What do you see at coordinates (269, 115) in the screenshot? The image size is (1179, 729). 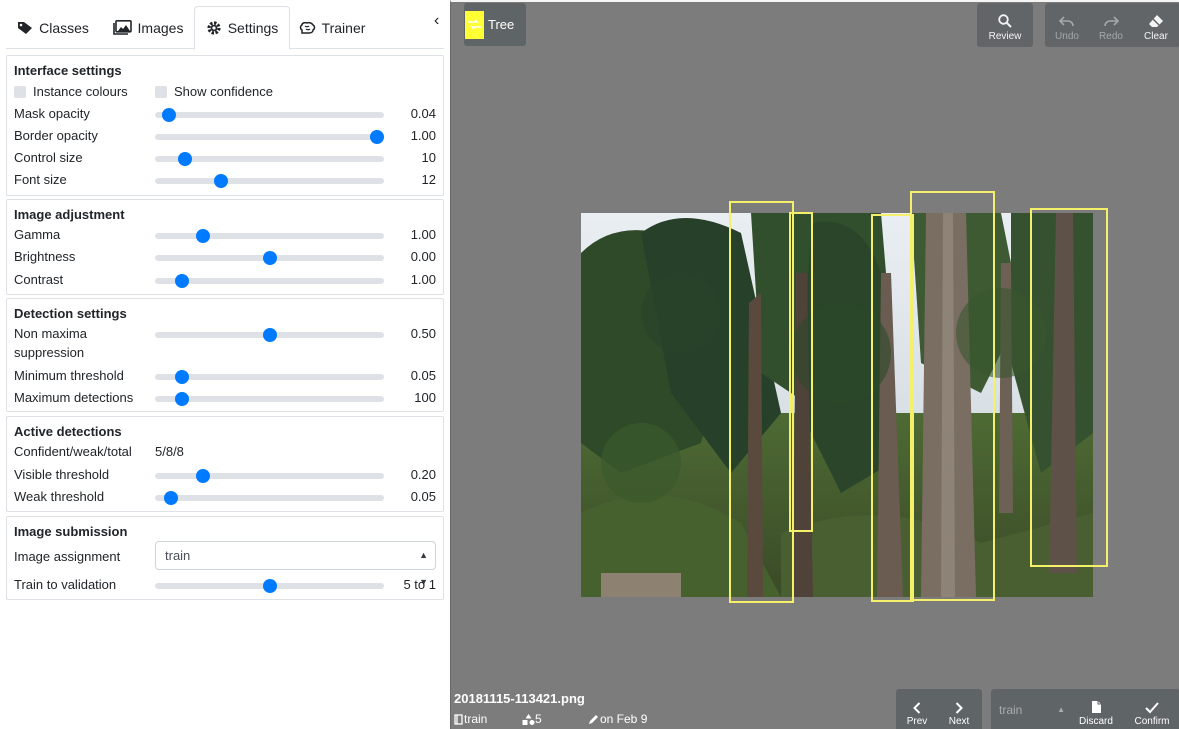 I see `mask-opacity-slider` at bounding box center [269, 115].